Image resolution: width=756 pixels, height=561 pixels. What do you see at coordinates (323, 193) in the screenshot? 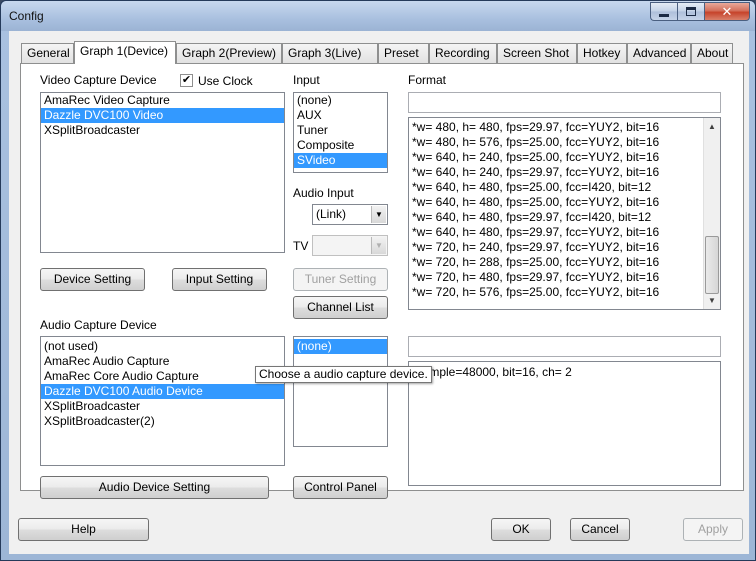
I see `audio-input-label: Audio Input` at bounding box center [323, 193].